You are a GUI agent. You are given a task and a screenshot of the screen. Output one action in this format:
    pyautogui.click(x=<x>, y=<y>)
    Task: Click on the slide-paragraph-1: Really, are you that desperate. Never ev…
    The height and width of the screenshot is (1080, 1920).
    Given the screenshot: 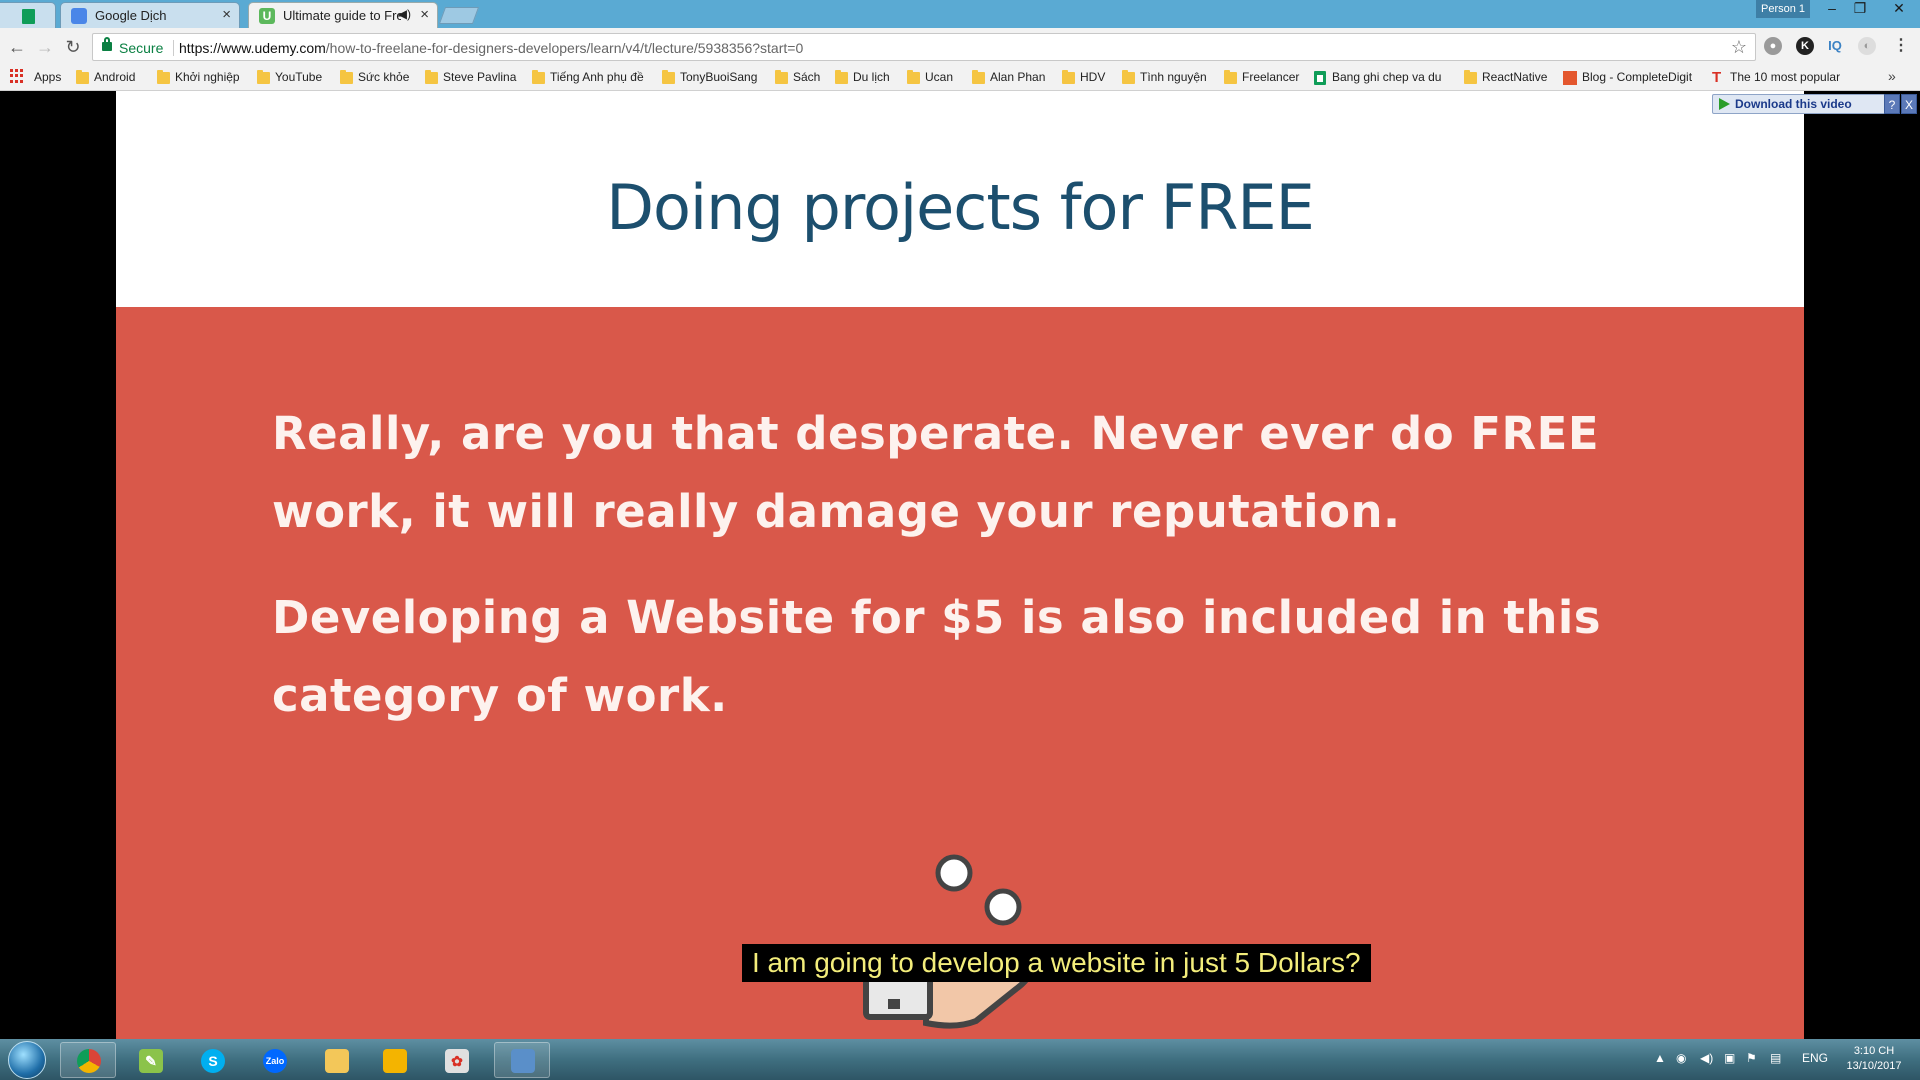 What is the action you would take?
    pyautogui.click(x=936, y=472)
    